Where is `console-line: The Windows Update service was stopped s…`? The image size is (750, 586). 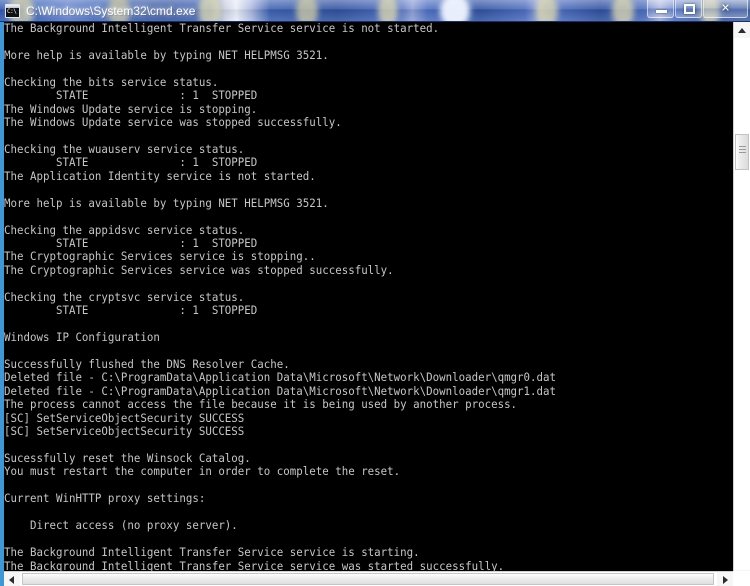 console-line: The Windows Update service was stopped s… is located at coordinates (173, 122).